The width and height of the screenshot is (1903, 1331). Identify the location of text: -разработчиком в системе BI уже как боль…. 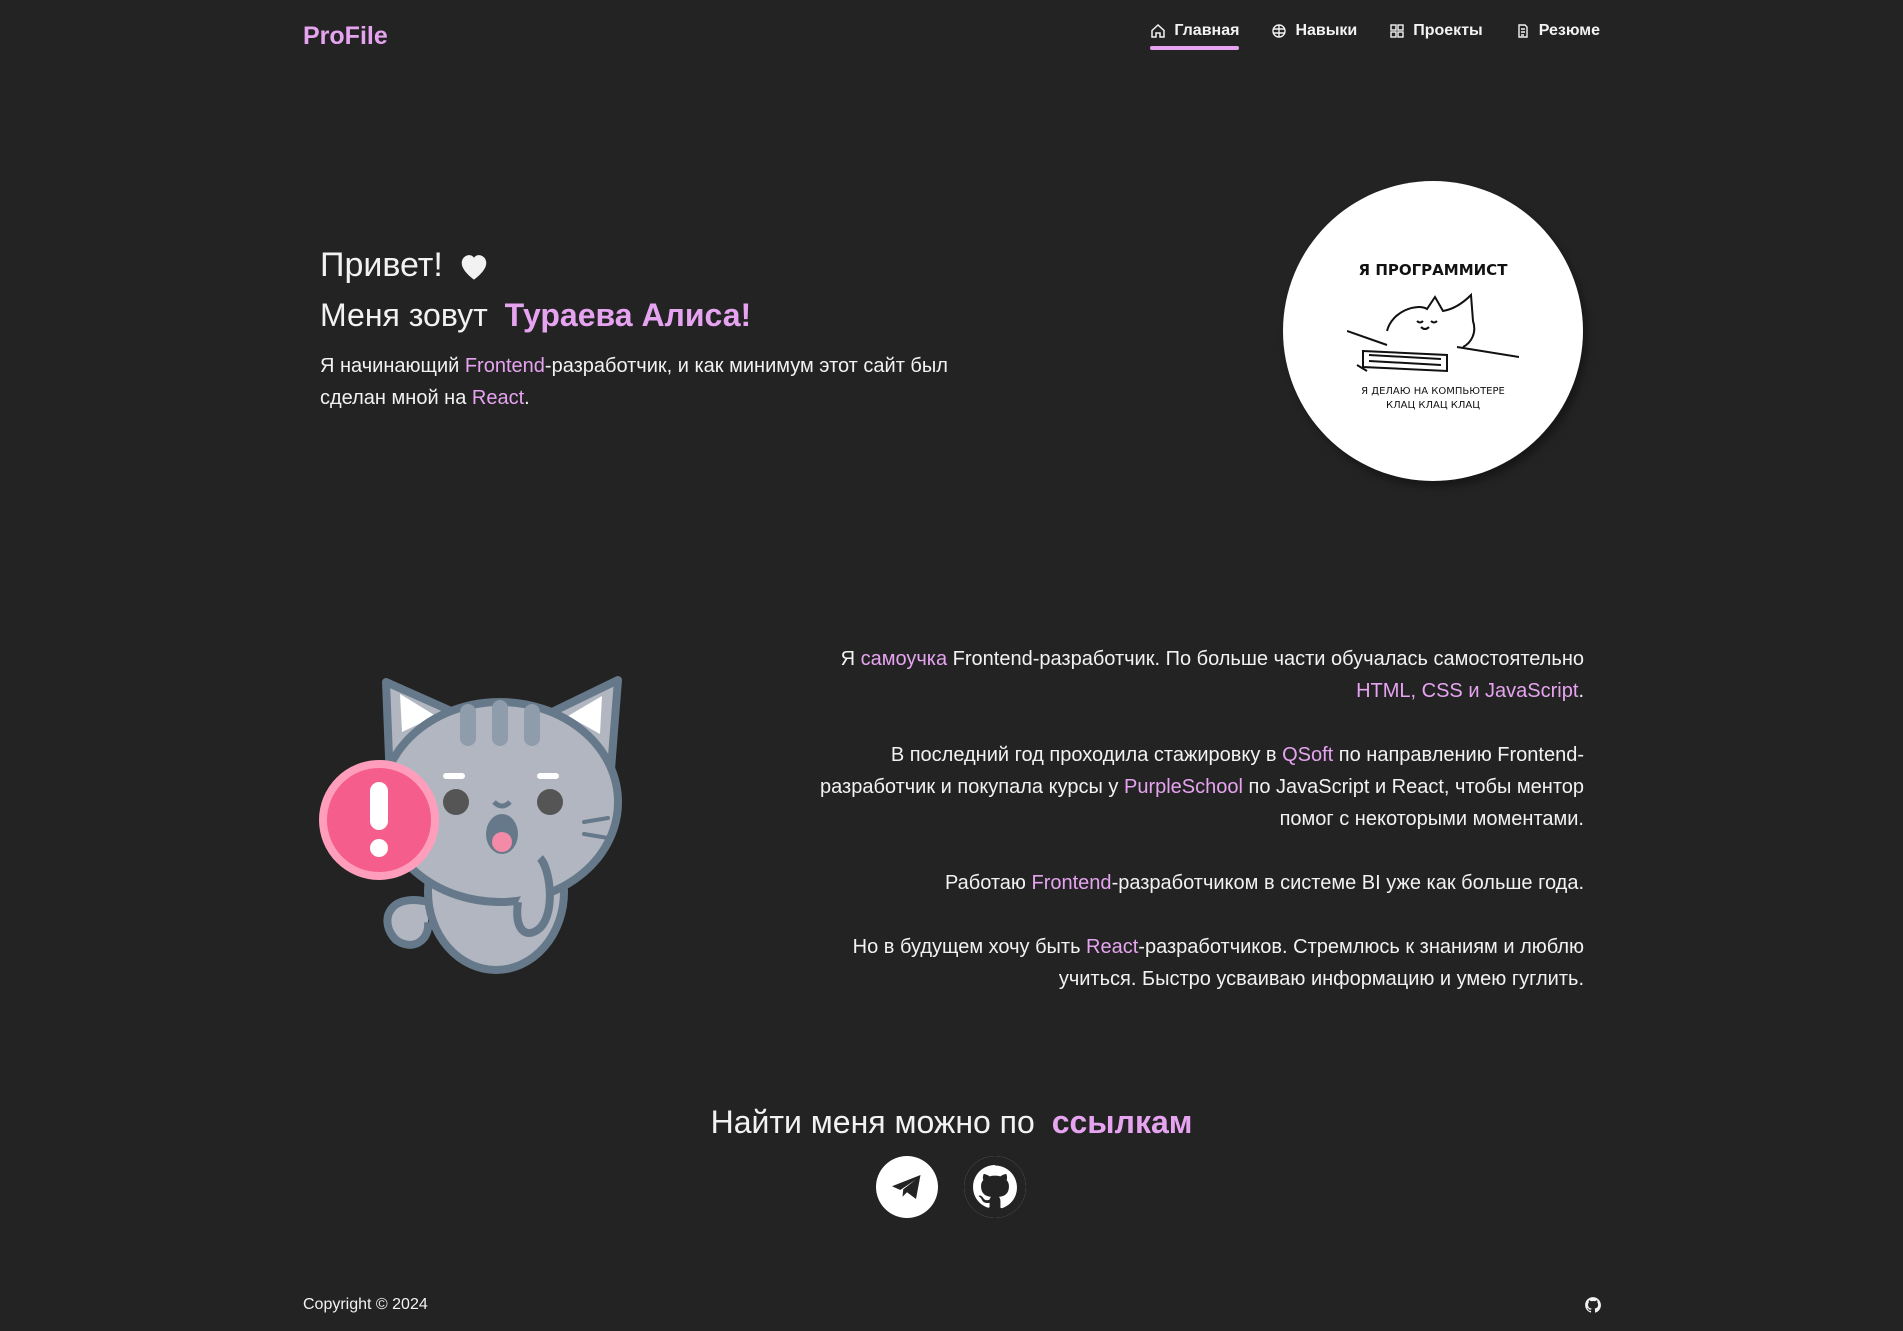
(1347, 883).